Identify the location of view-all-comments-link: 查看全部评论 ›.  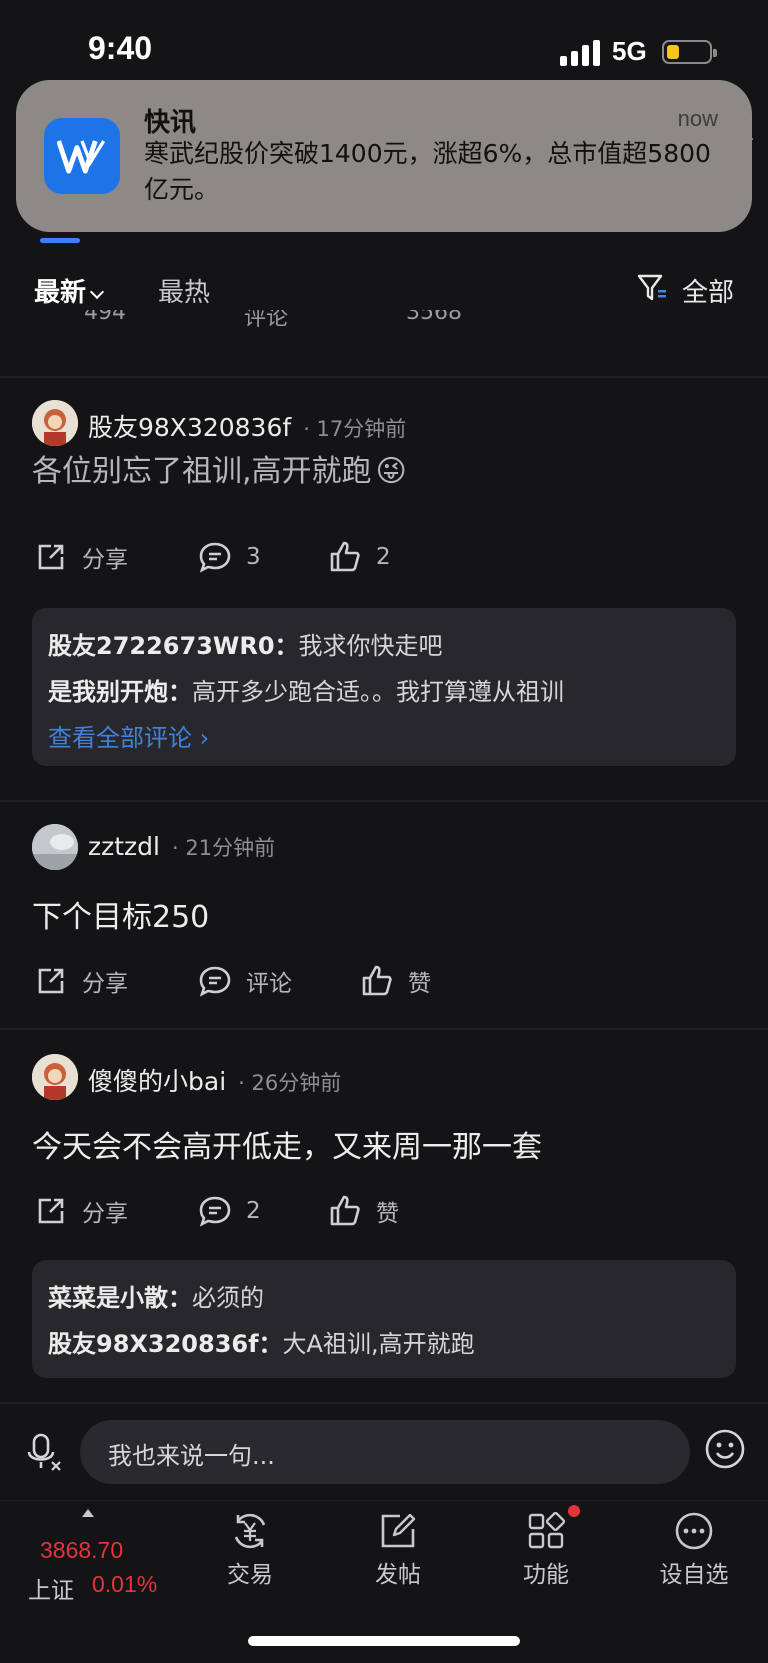
(128, 735).